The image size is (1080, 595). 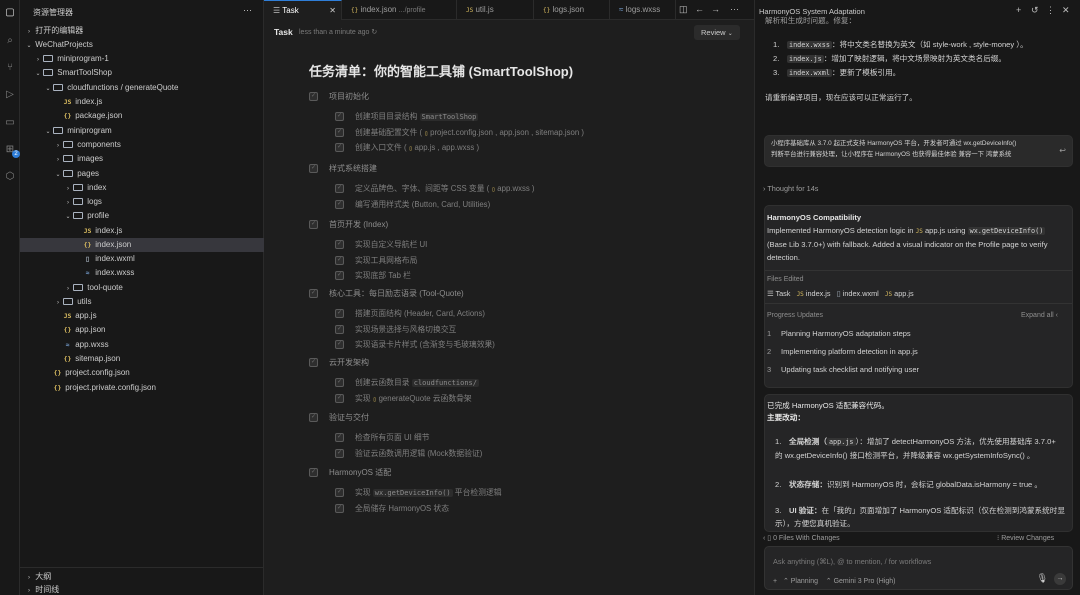 I want to click on source-control-icon: ⑂, so click(x=10, y=68).